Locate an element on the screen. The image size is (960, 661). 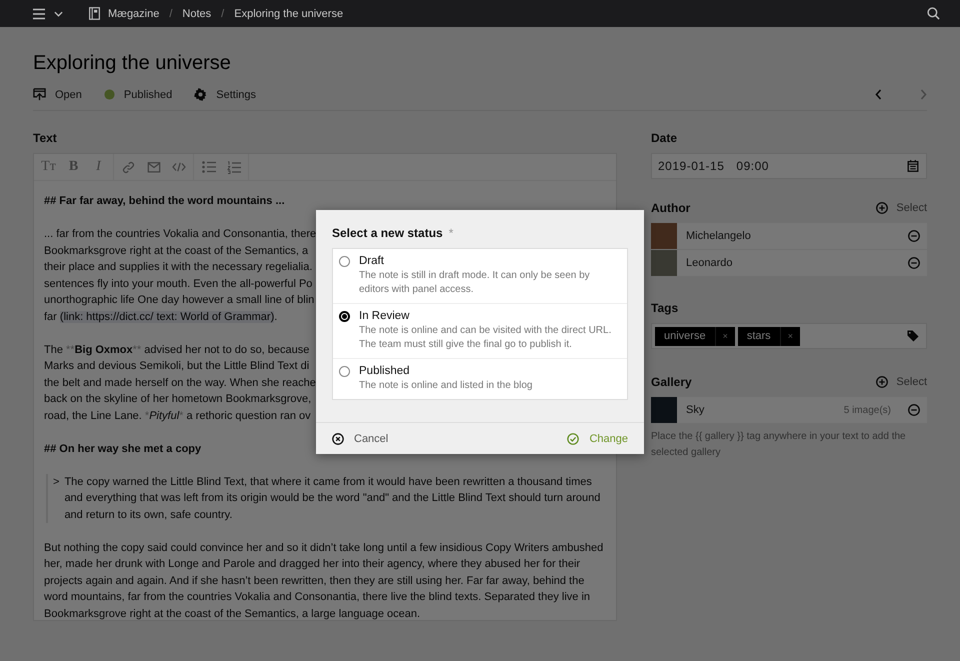
status-option: In Review The note is online and can be visited with the direct URL. The team must still give the final go to publish it. is located at coordinates (480, 331).